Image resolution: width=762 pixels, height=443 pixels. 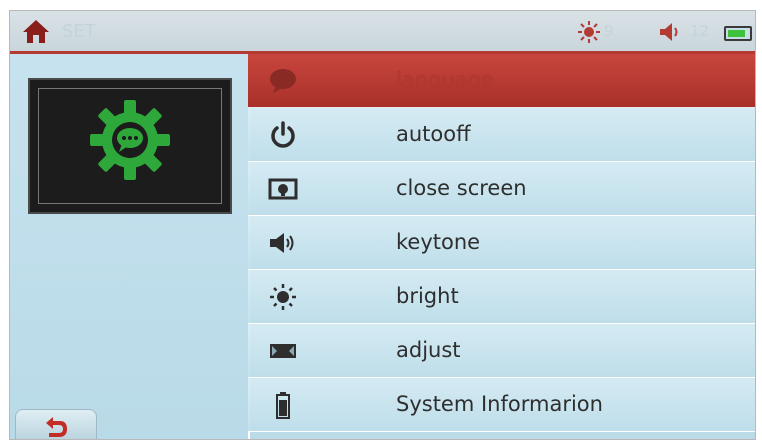 I want to click on power-icon, so click(x=283, y=134).